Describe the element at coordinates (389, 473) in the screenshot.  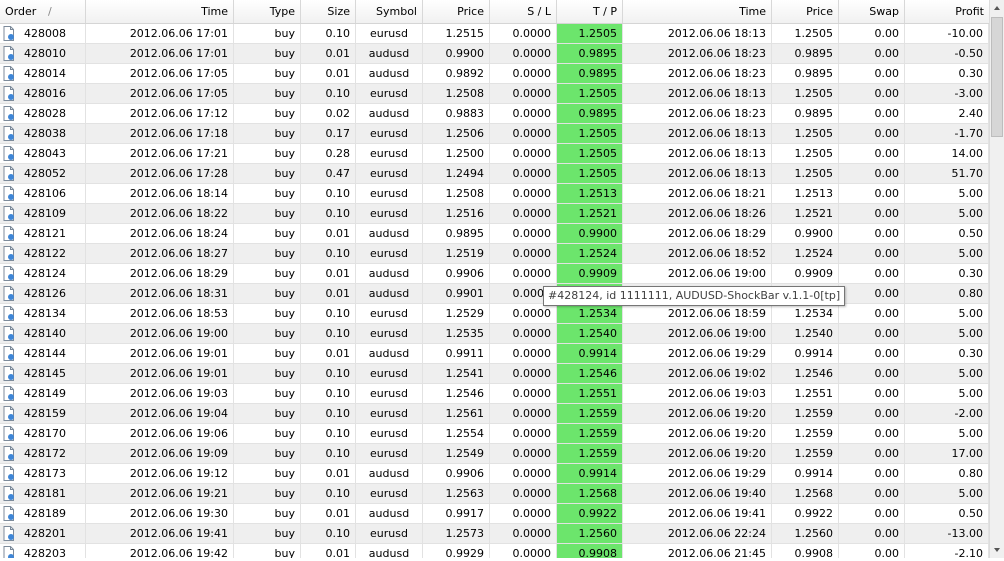
I see `symbol-cell: audusd` at that location.